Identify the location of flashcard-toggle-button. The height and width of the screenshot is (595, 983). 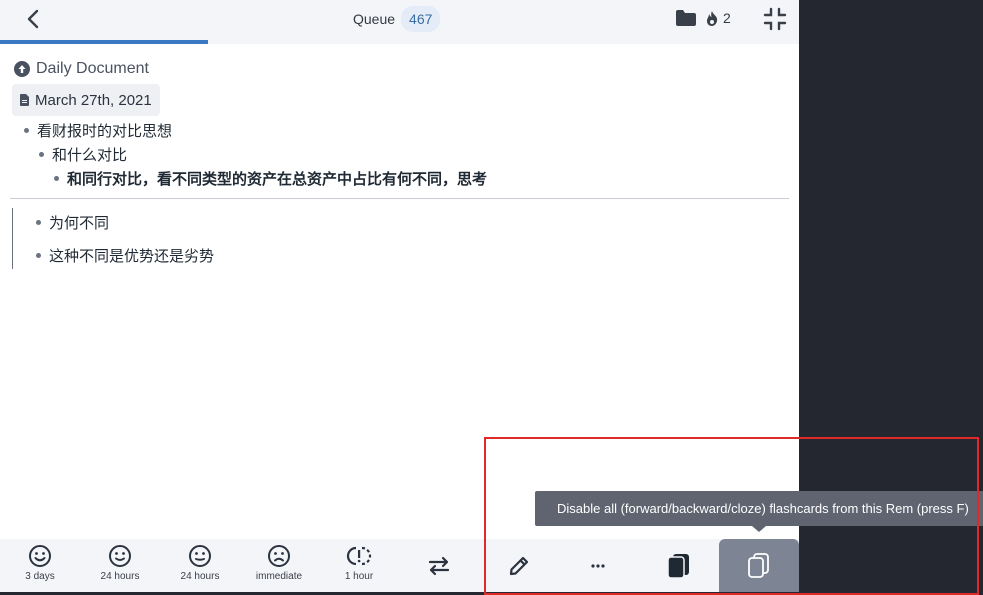
(679, 565).